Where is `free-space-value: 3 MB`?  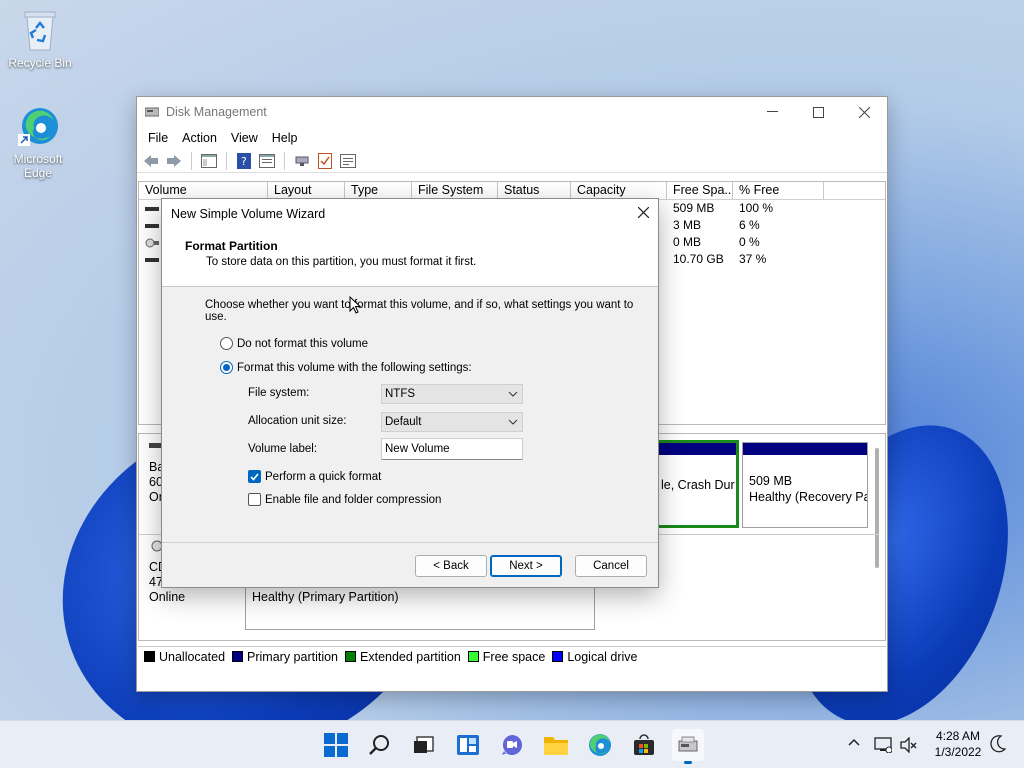
free-space-value: 3 MB is located at coordinates (687, 225).